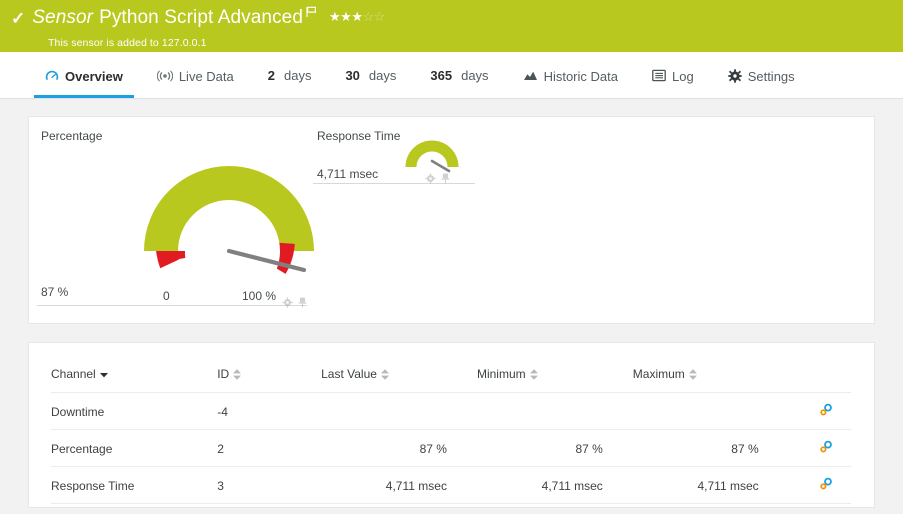 The width and height of the screenshot is (903, 514). I want to click on tab-historic-data: Historic Data, so click(570, 75).